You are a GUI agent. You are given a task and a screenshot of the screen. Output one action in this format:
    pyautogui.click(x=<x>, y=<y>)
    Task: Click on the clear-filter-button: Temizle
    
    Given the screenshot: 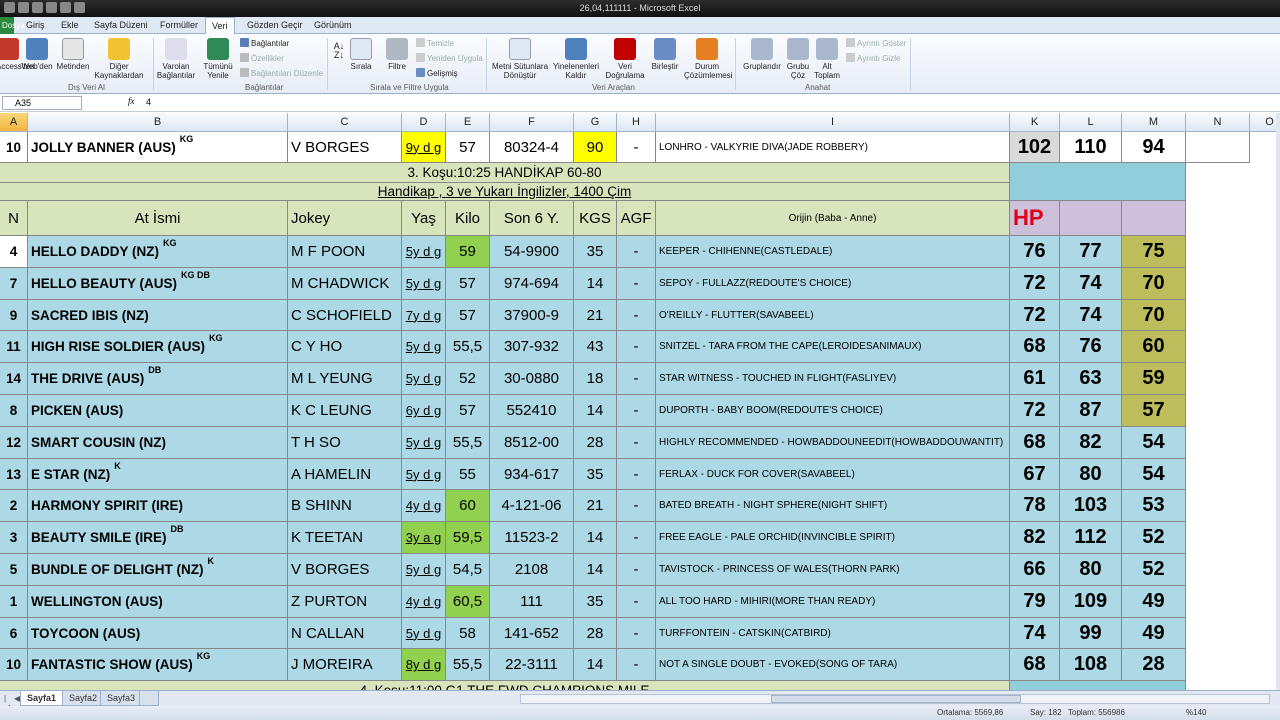 What is the action you would take?
    pyautogui.click(x=435, y=43)
    